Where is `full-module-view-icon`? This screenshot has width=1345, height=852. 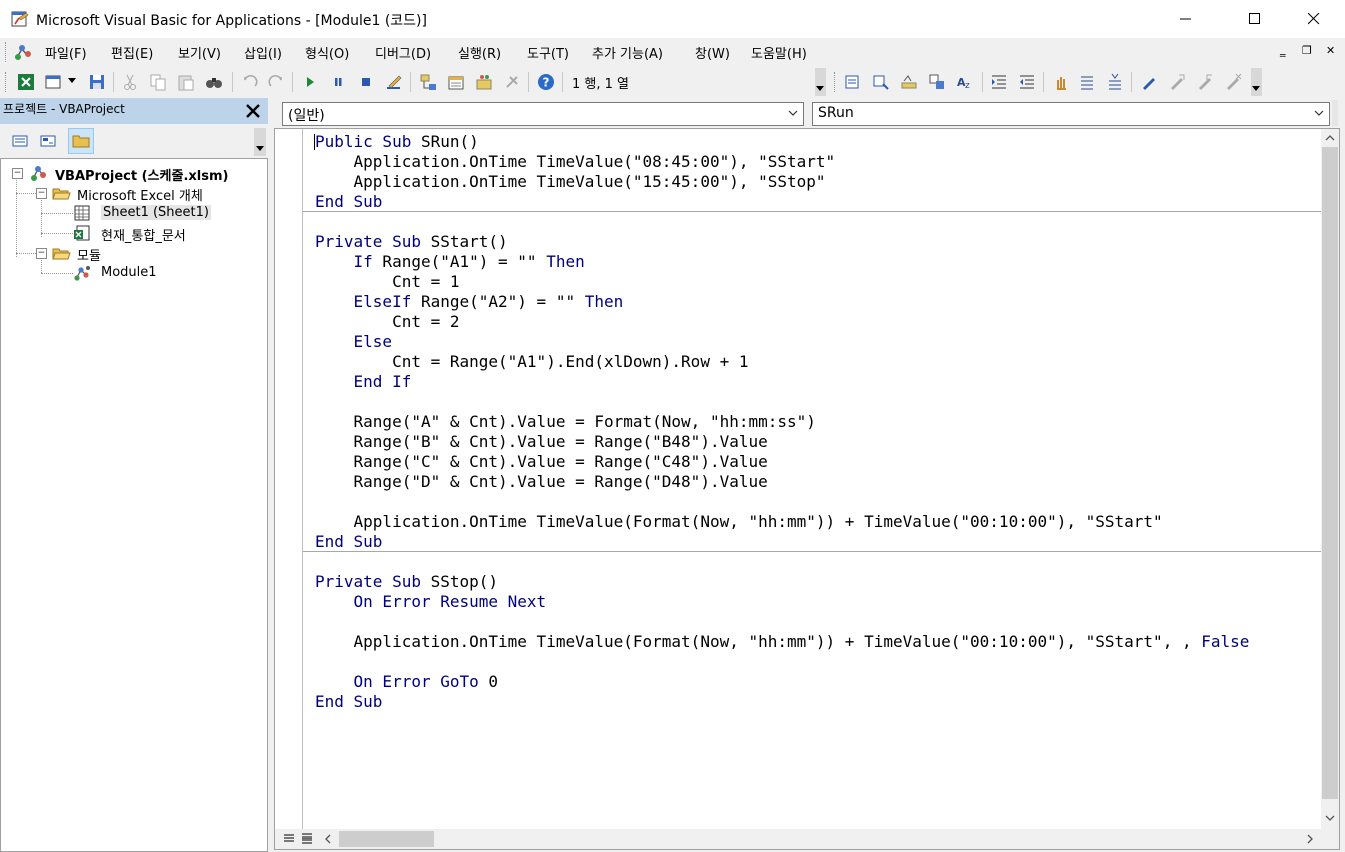 full-module-view-icon is located at coordinates (307, 839).